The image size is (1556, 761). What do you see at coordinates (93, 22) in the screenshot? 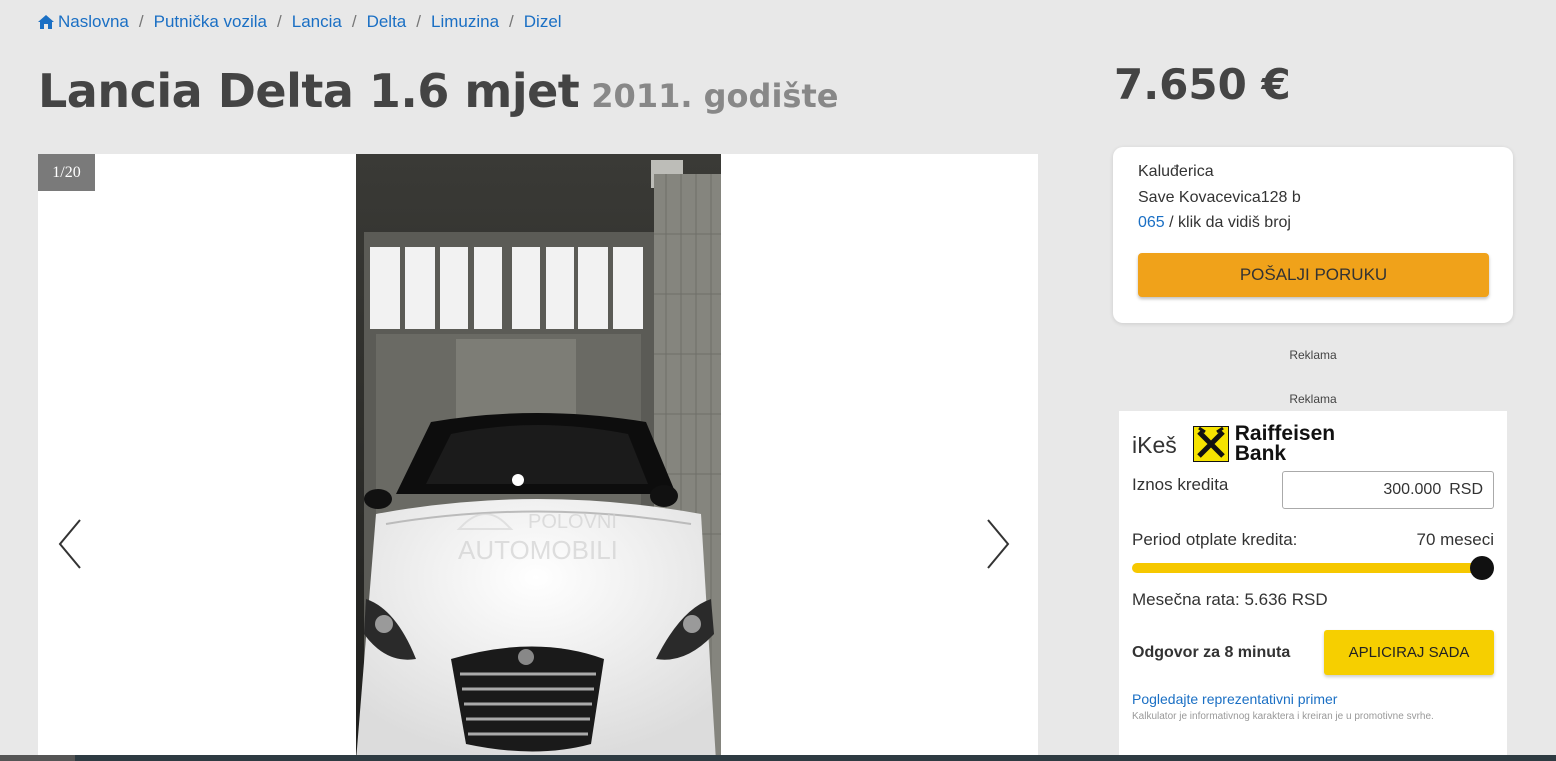
I see `breadcrumb-home: Naslovna` at bounding box center [93, 22].